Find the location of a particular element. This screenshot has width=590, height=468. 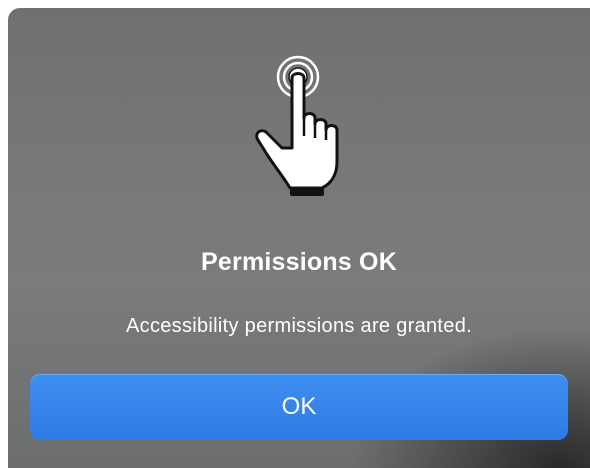

pointing-hand-tap-icon is located at coordinates (301, 127).